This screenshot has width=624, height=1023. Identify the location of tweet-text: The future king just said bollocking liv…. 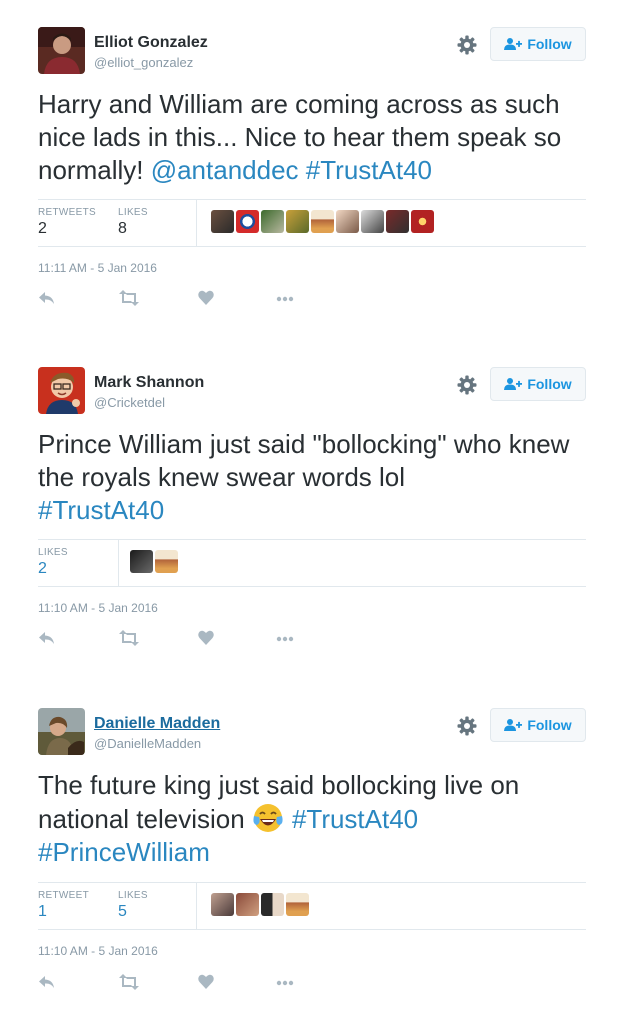
(308, 819).